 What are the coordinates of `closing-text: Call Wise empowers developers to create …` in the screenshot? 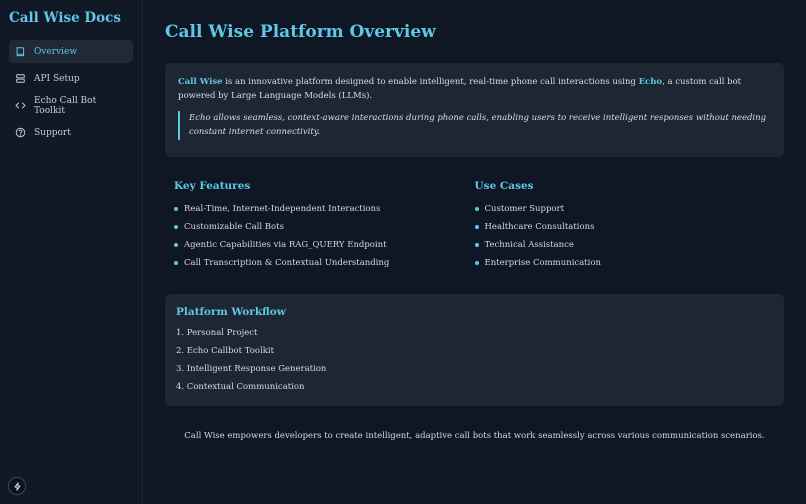 It's located at (474, 436).